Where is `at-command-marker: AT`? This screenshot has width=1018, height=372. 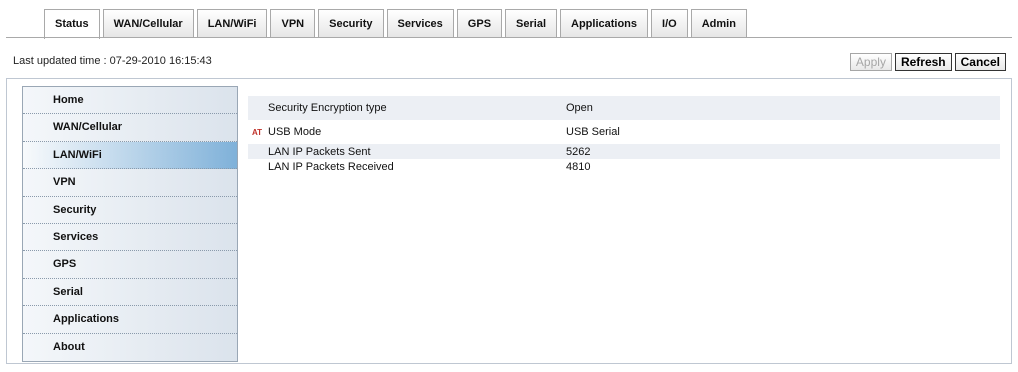
at-command-marker: AT is located at coordinates (257, 132).